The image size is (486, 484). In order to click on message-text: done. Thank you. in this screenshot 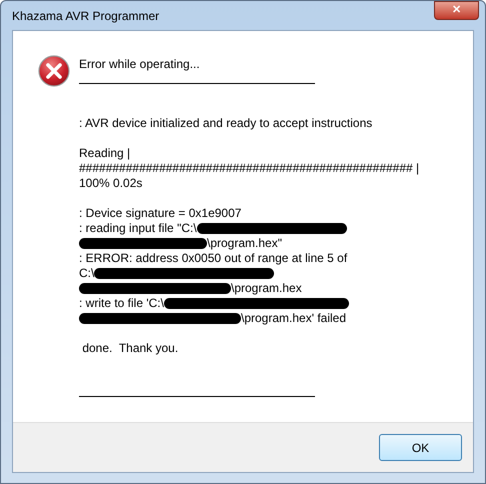, I will do `click(129, 348)`.